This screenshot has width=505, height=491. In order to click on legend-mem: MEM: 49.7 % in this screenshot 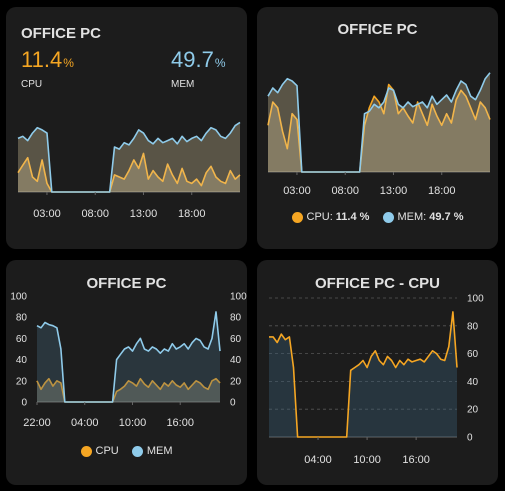, I will do `click(422, 217)`.